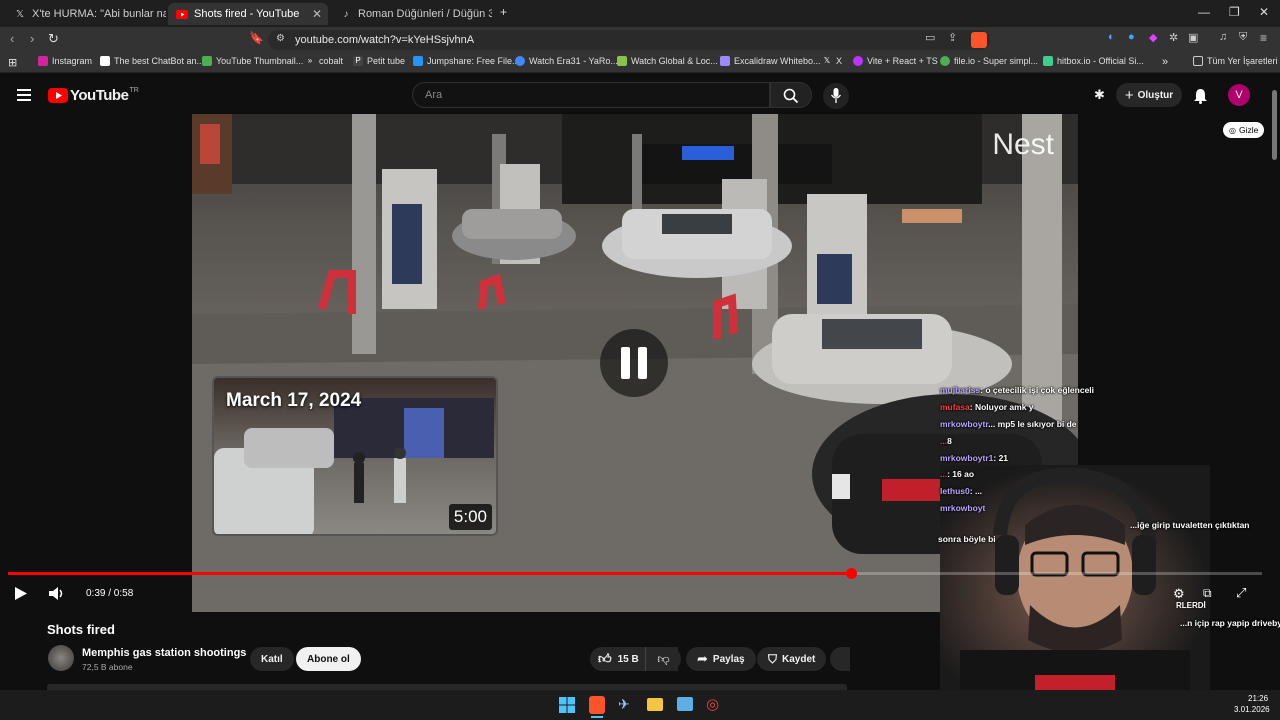  Describe the element at coordinates (832, 61) in the screenshot. I see `bookmark-item: 𝕏X` at that location.